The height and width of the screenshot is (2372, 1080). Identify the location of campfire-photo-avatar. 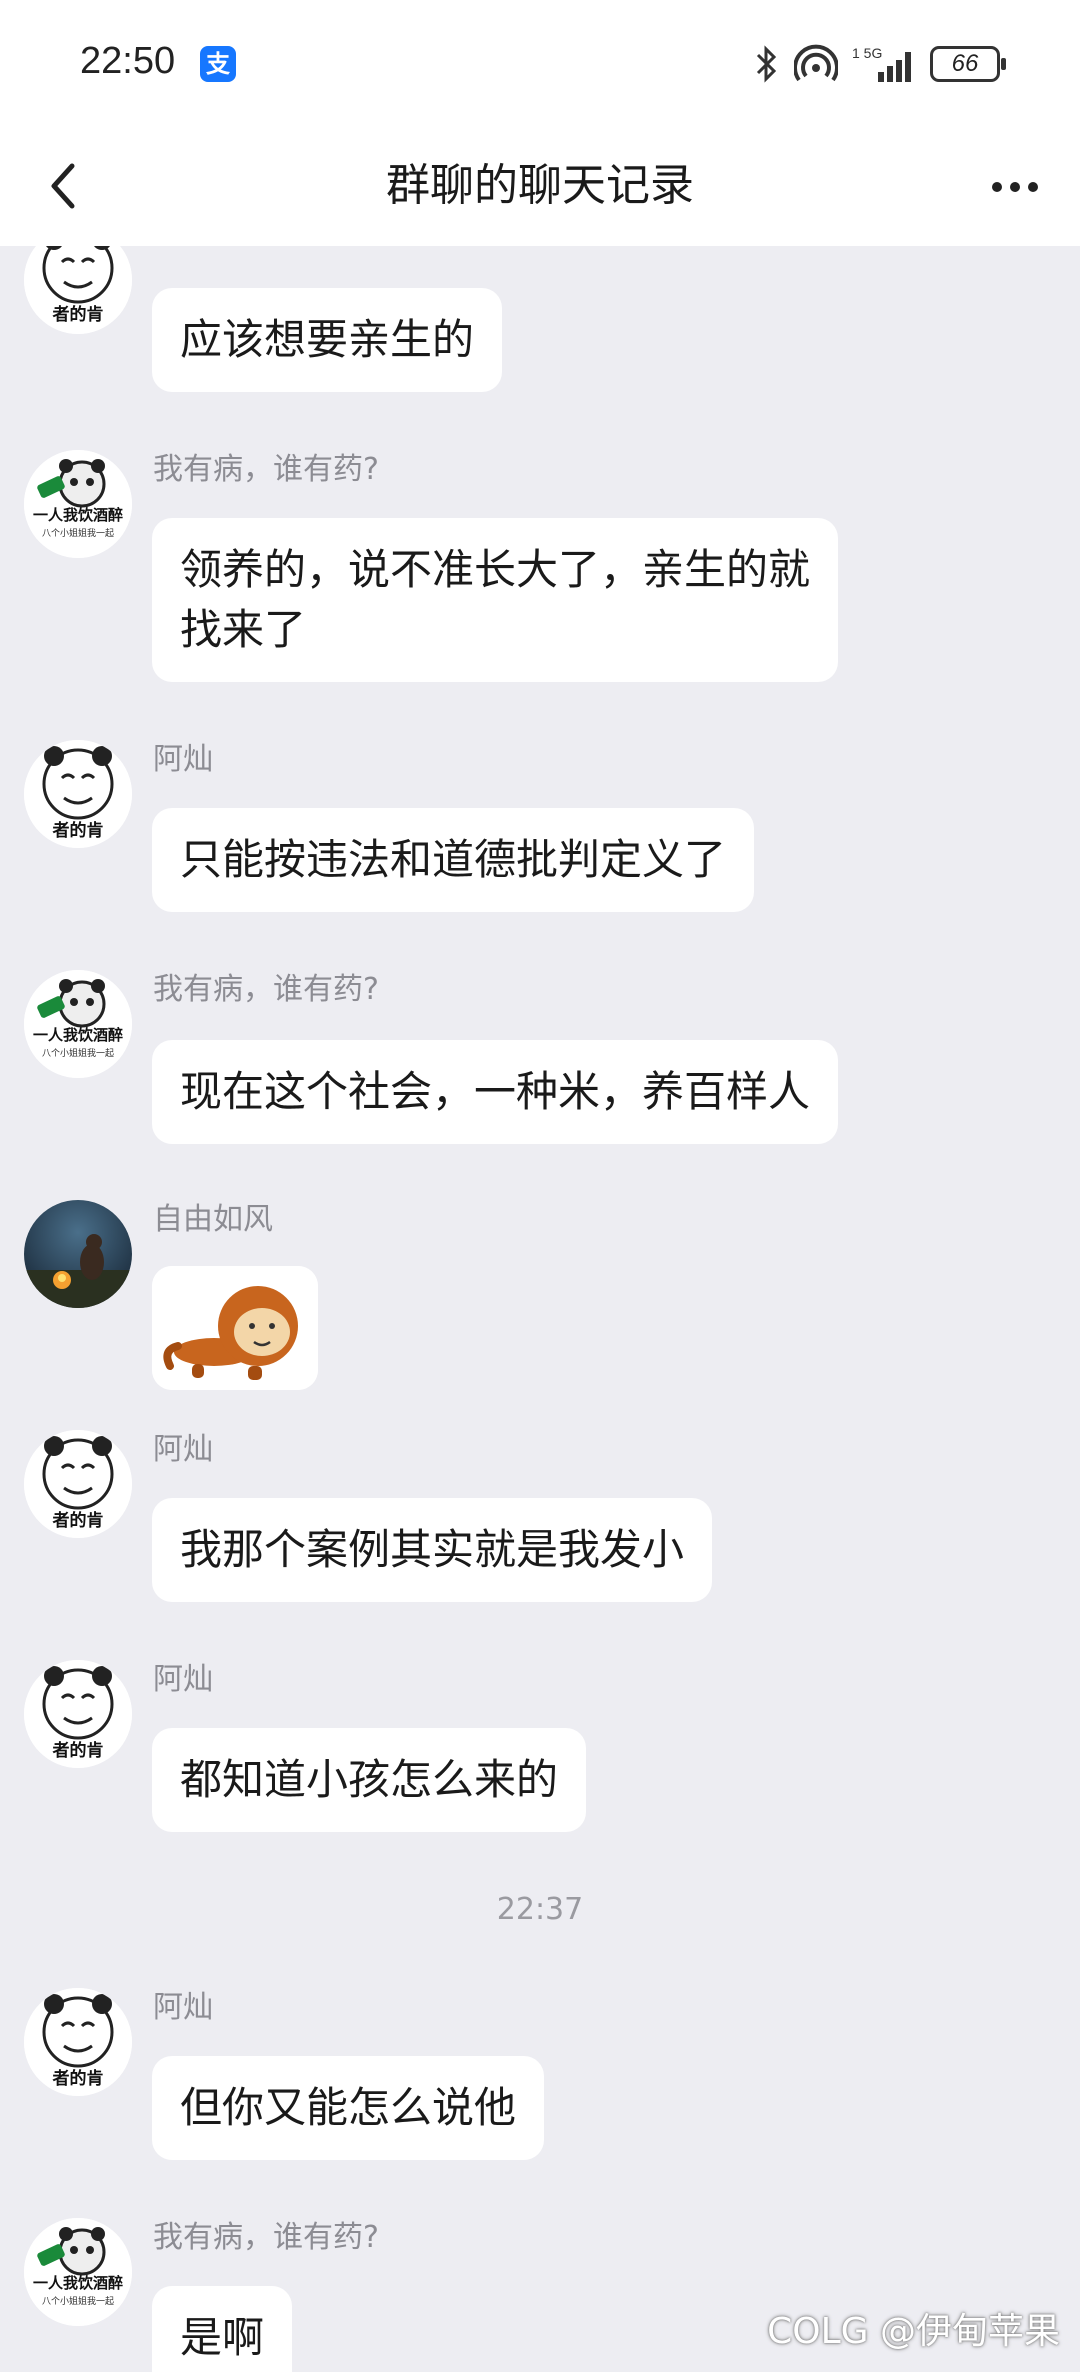
(78, 1254).